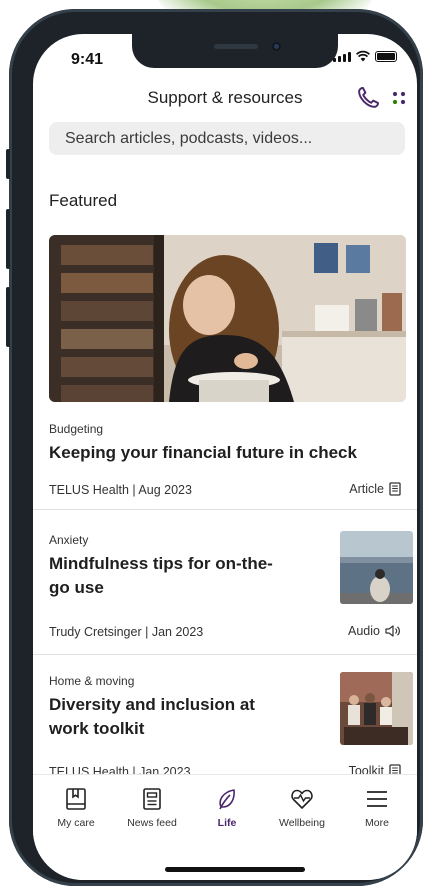 The image size is (432, 888). What do you see at coordinates (392, 631) in the screenshot?
I see `speaker-icon` at bounding box center [392, 631].